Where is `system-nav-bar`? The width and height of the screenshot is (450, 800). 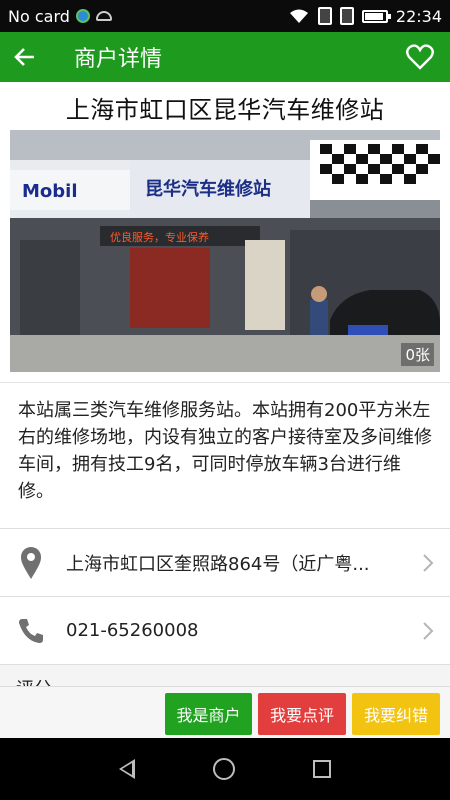
system-nav-bar is located at coordinates (225, 769).